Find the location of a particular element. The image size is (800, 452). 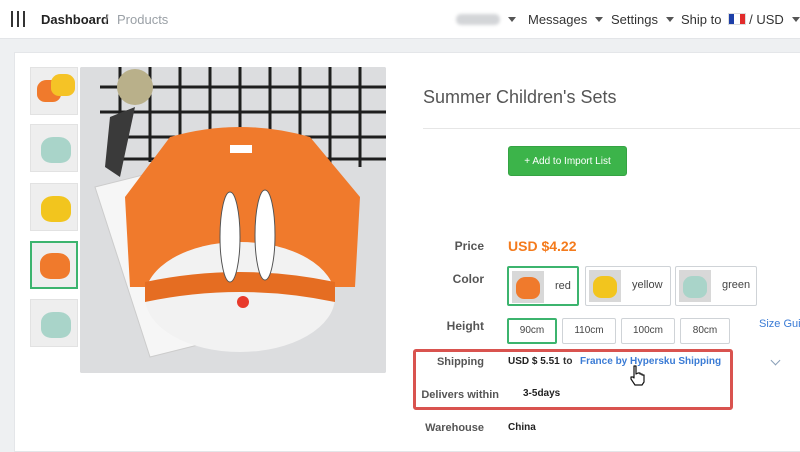

ship-to-menu: Ship to / USD is located at coordinates (740, 19).